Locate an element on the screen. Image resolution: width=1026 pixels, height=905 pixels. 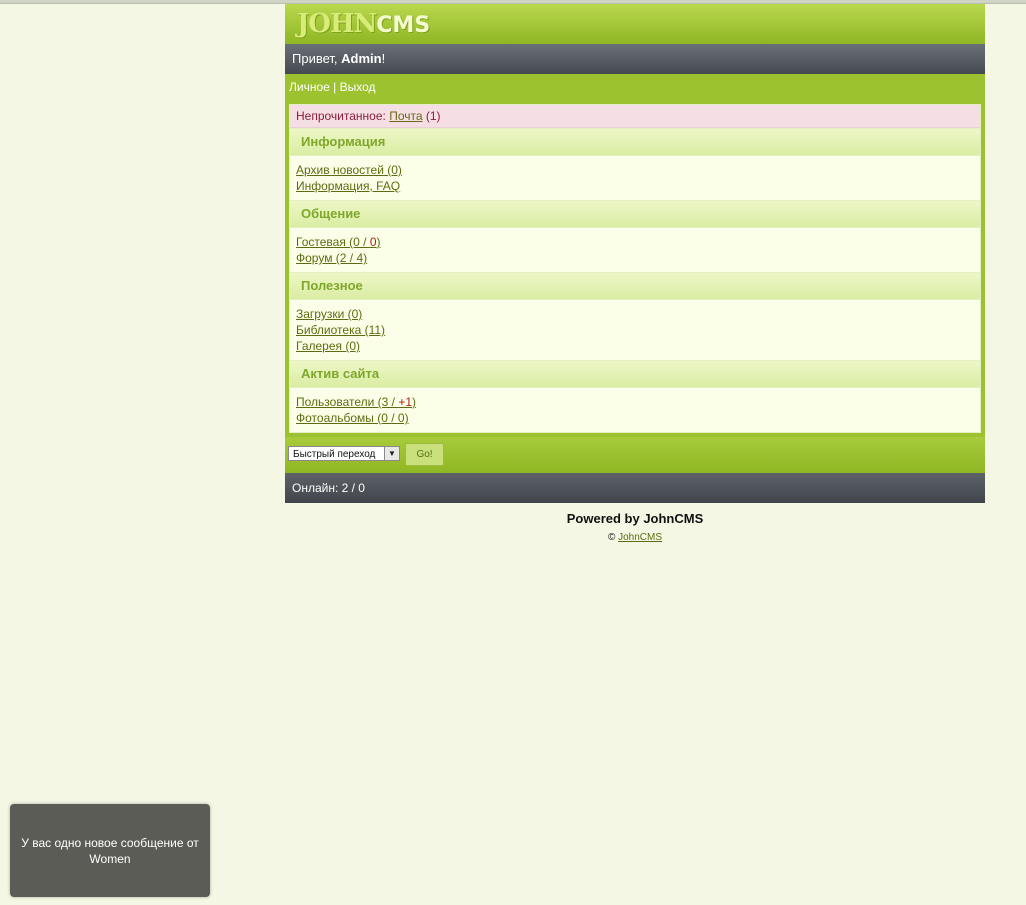
section-title-useful: Полезное is located at coordinates (635, 286).